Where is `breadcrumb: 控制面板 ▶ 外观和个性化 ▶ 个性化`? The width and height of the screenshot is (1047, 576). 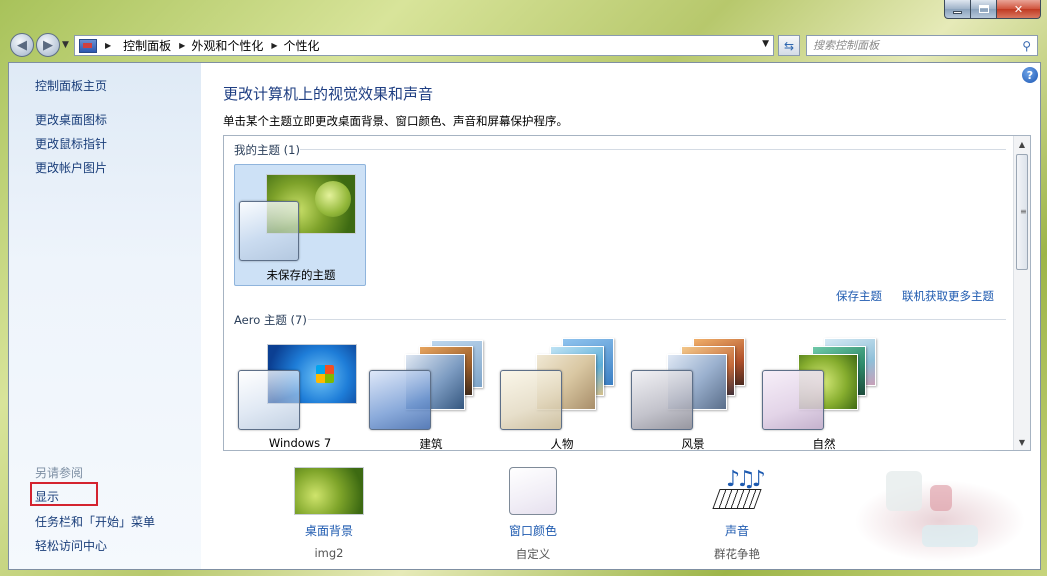
breadcrumb: 控制面板 ▶ 外观和个性化 ▶ 个性化 is located at coordinates (221, 45).